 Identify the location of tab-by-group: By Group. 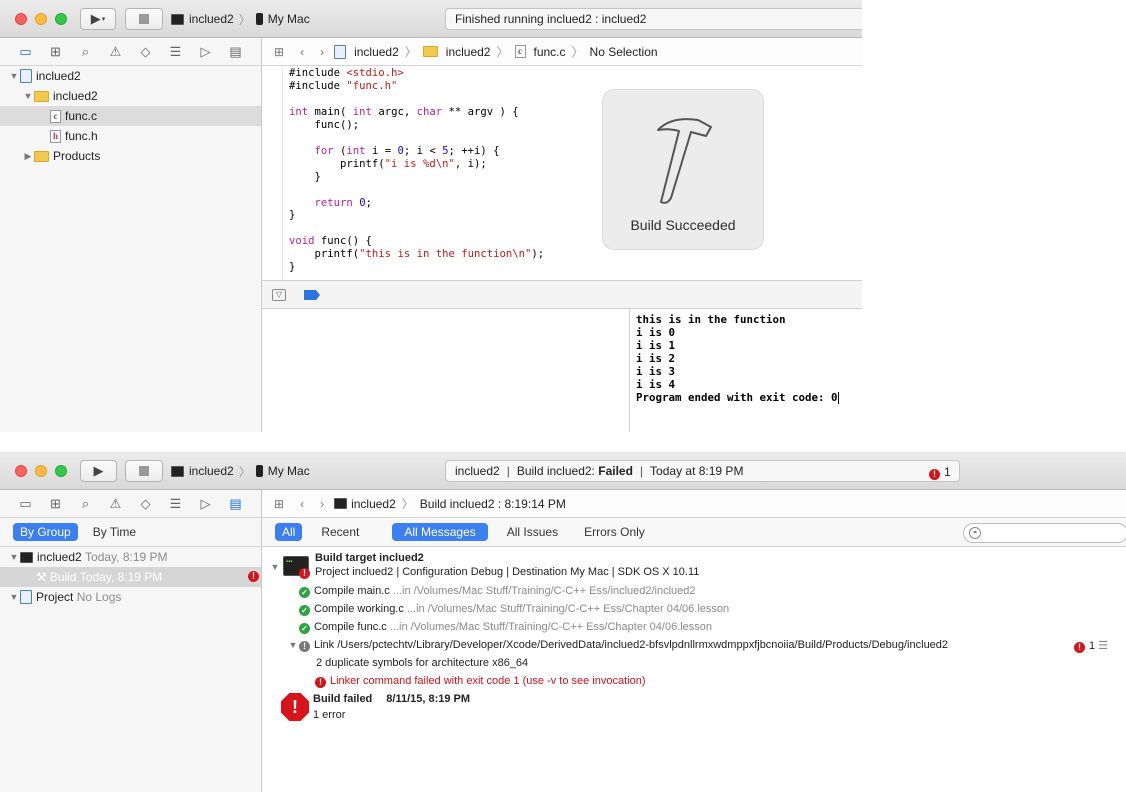
(45, 532).